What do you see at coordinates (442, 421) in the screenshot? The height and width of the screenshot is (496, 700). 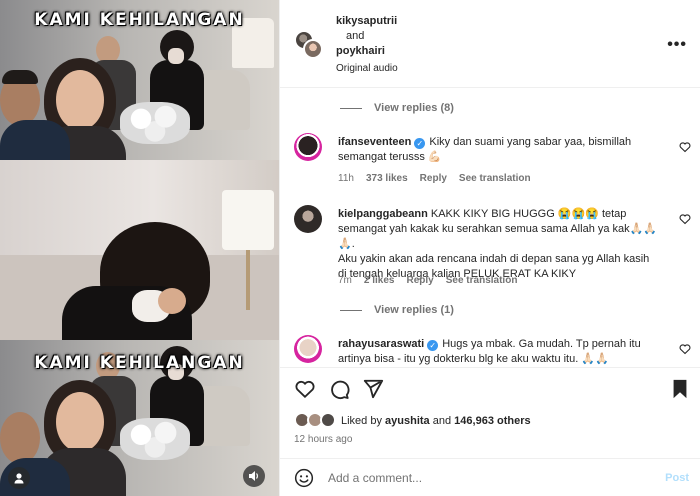 I see `liked-by-and: and` at bounding box center [442, 421].